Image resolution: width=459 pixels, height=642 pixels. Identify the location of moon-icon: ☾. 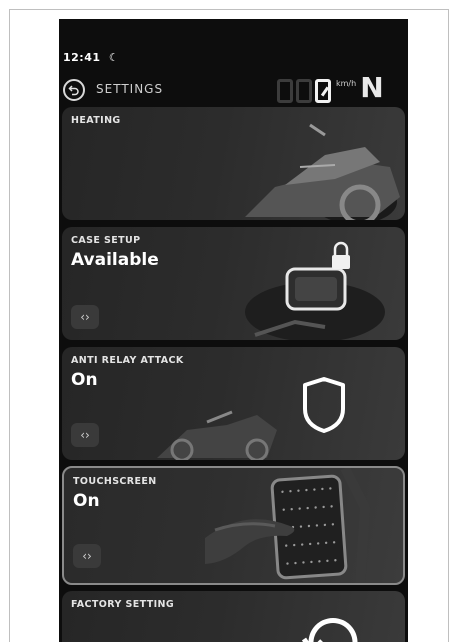
(114, 57).